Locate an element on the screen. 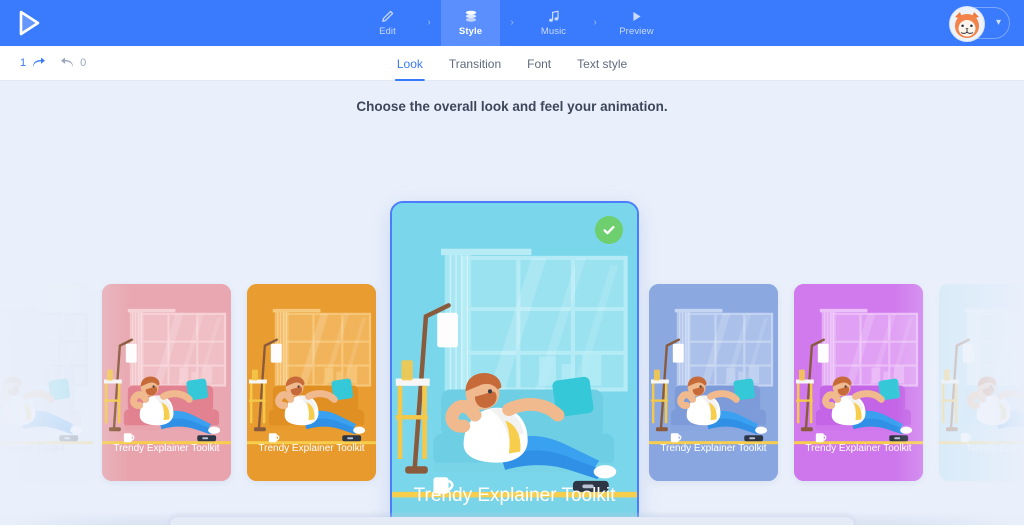  history-controls: 1 0 is located at coordinates (53, 63).